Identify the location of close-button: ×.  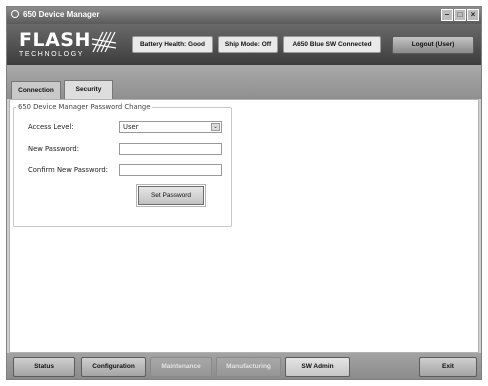
(473, 15).